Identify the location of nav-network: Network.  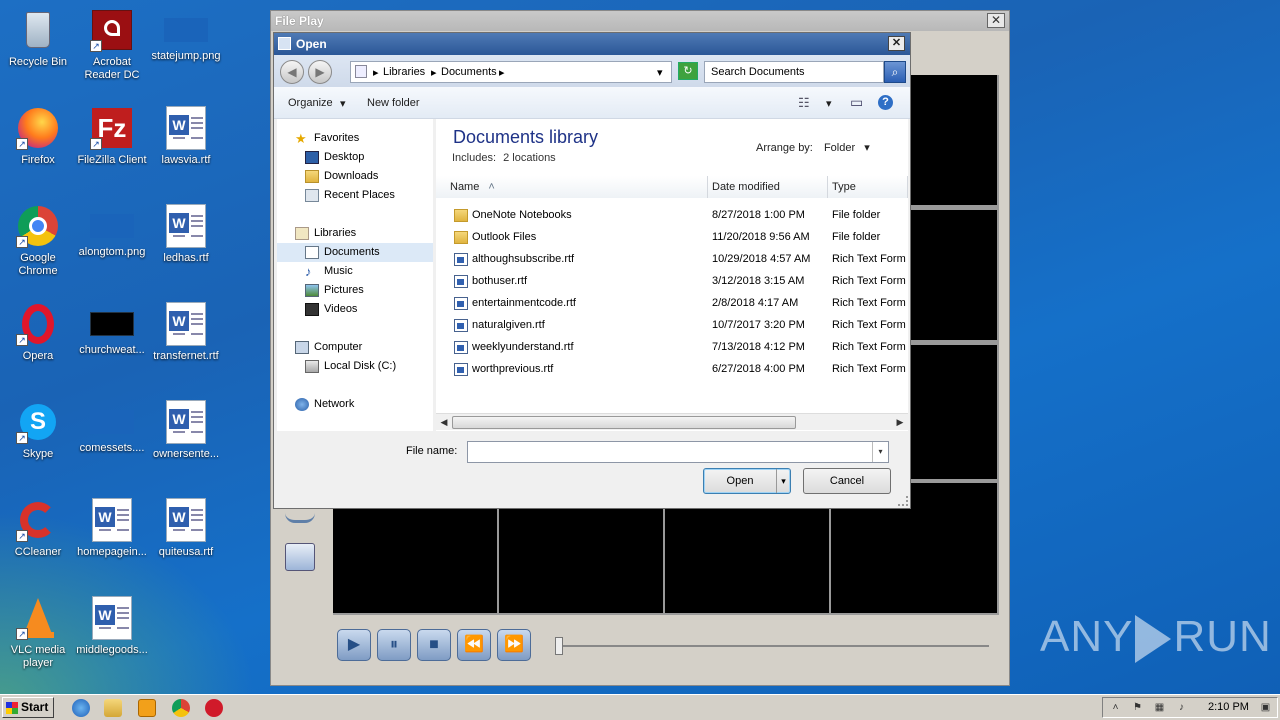
(355, 404).